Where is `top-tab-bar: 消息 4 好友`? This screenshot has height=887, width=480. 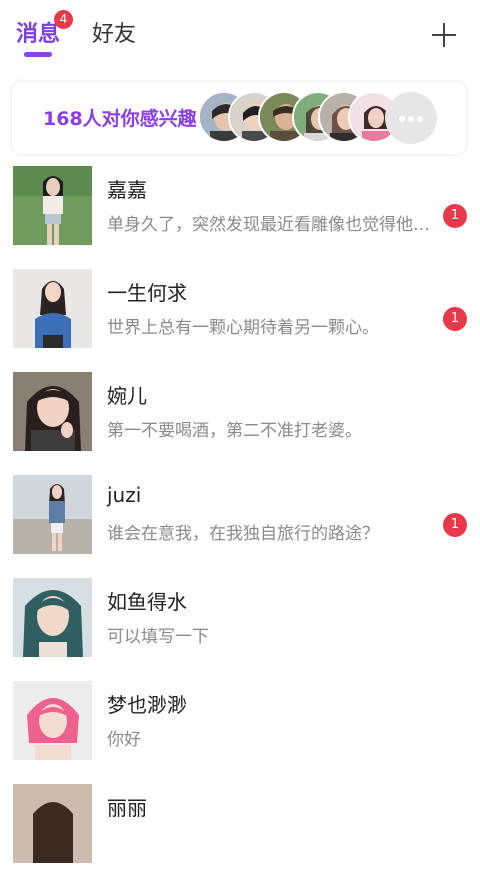 top-tab-bar: 消息 4 好友 is located at coordinates (240, 35).